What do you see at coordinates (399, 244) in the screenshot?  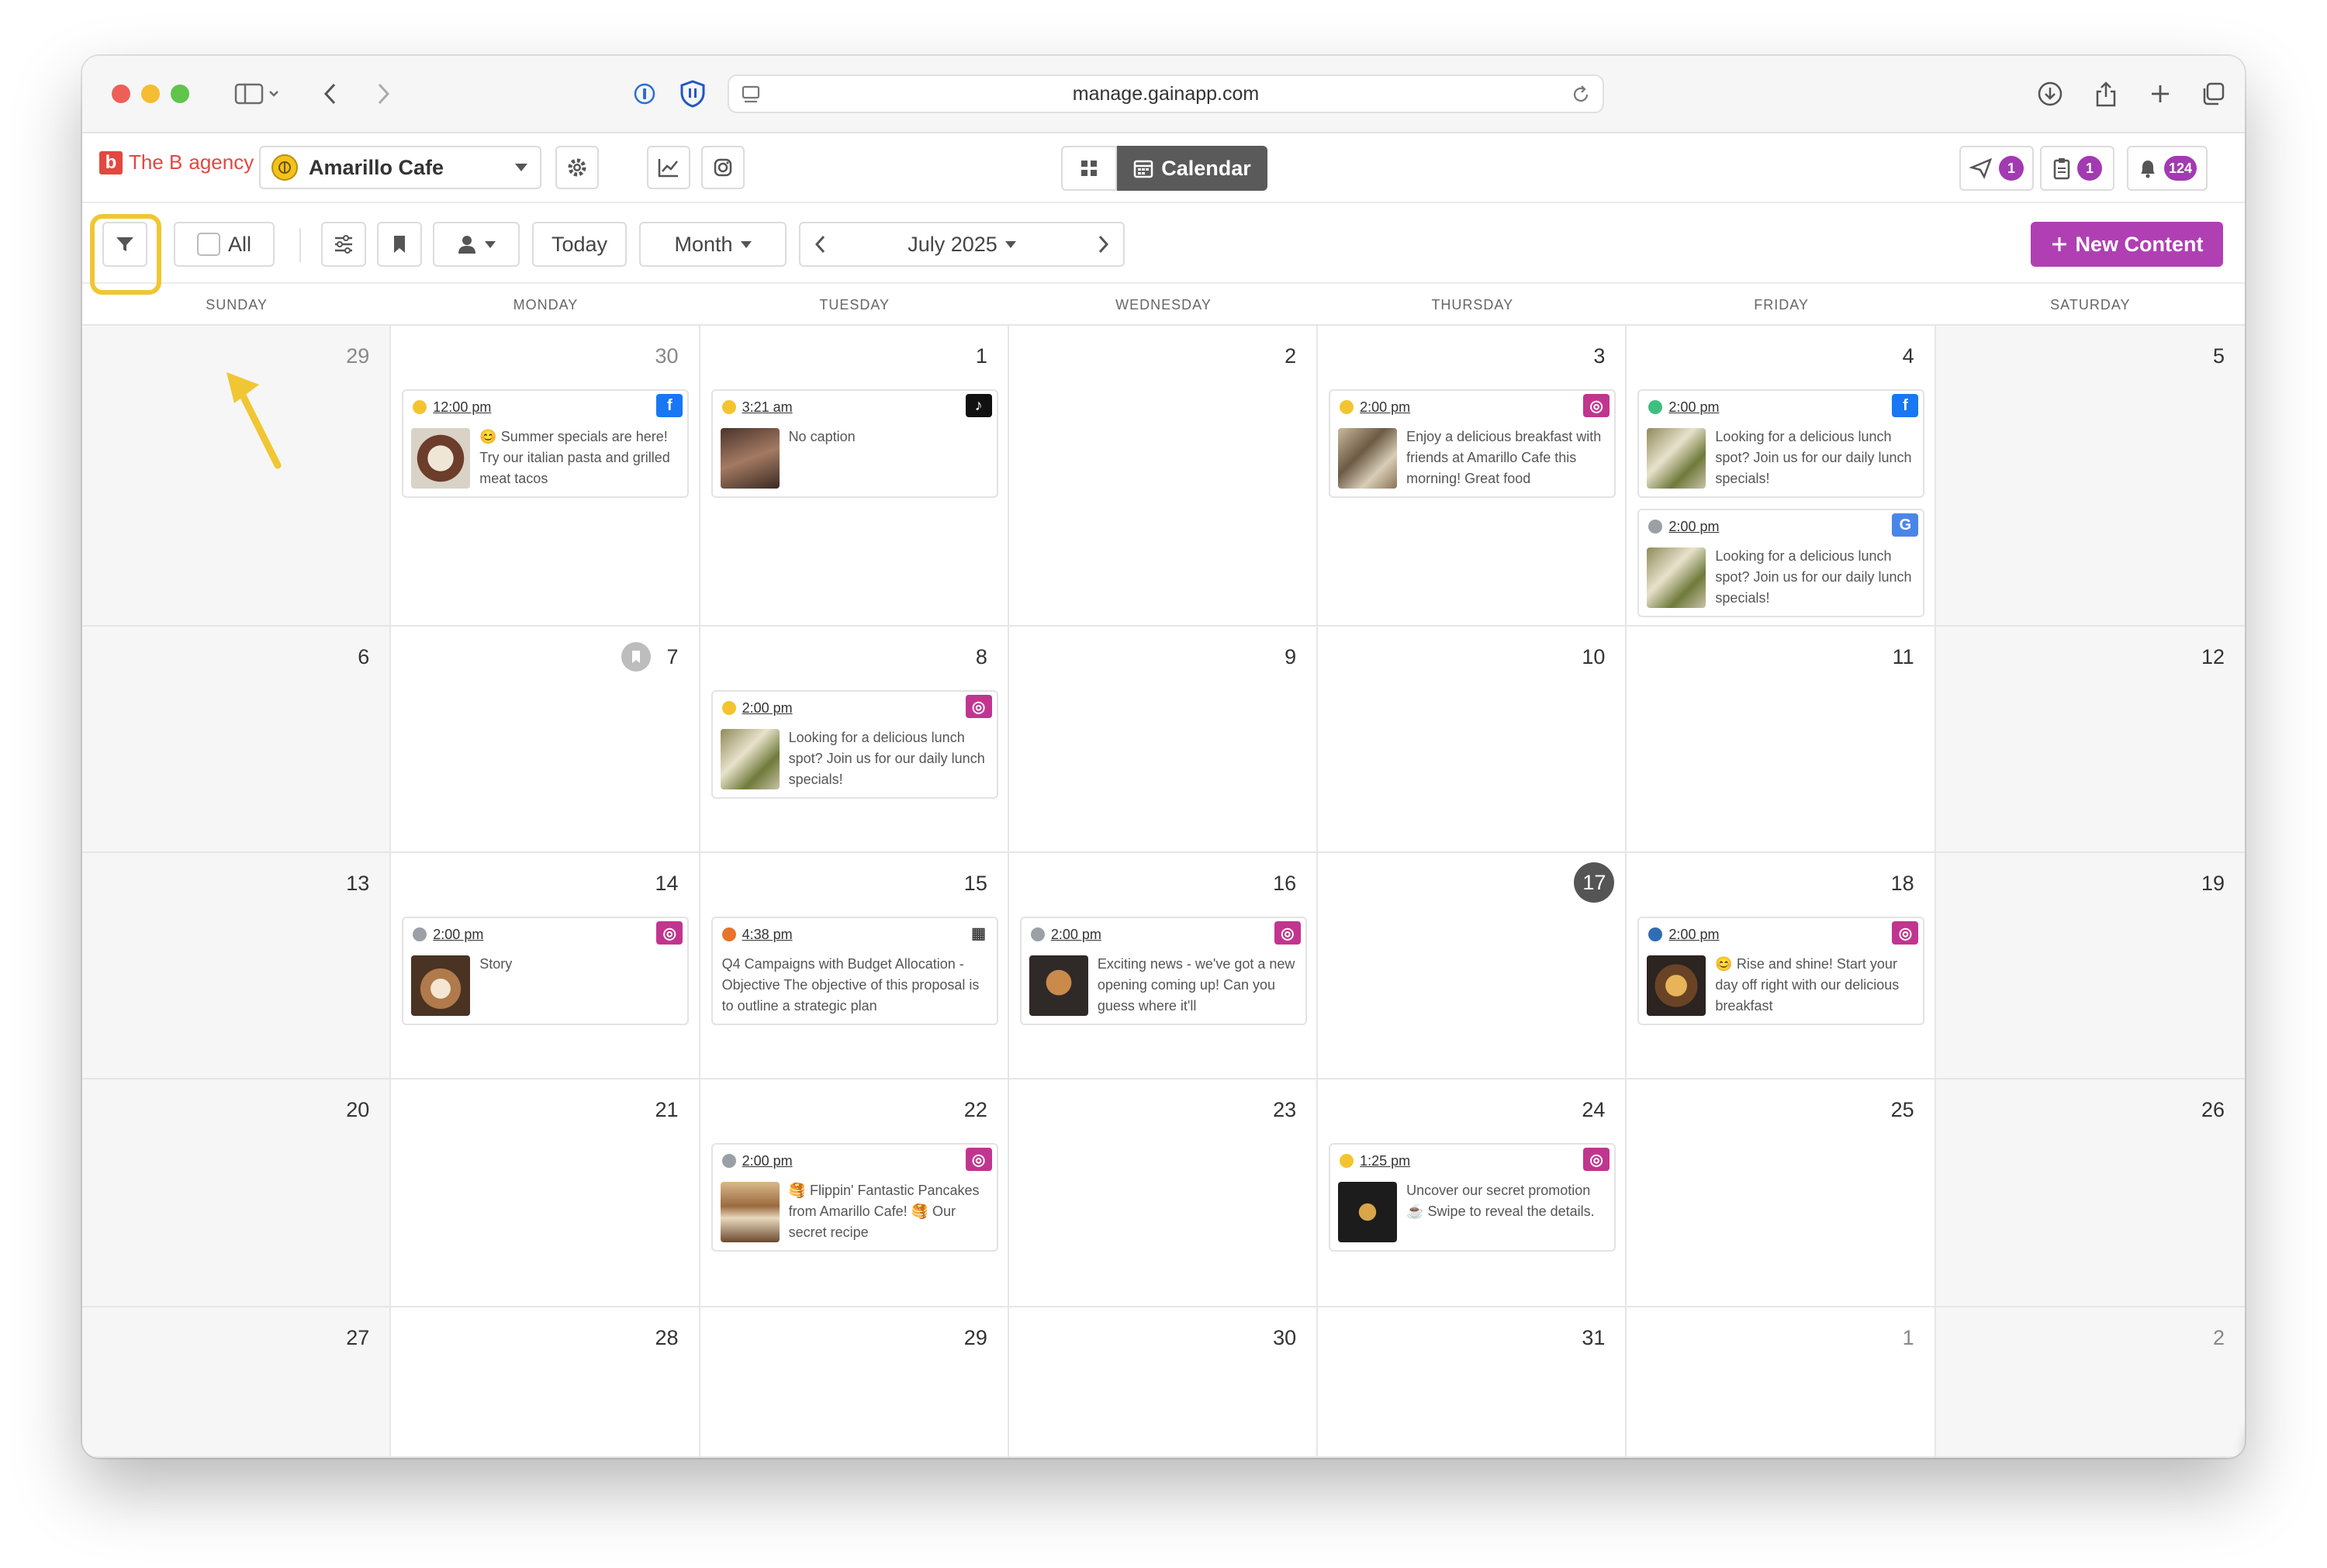 I see `bookmark-button` at bounding box center [399, 244].